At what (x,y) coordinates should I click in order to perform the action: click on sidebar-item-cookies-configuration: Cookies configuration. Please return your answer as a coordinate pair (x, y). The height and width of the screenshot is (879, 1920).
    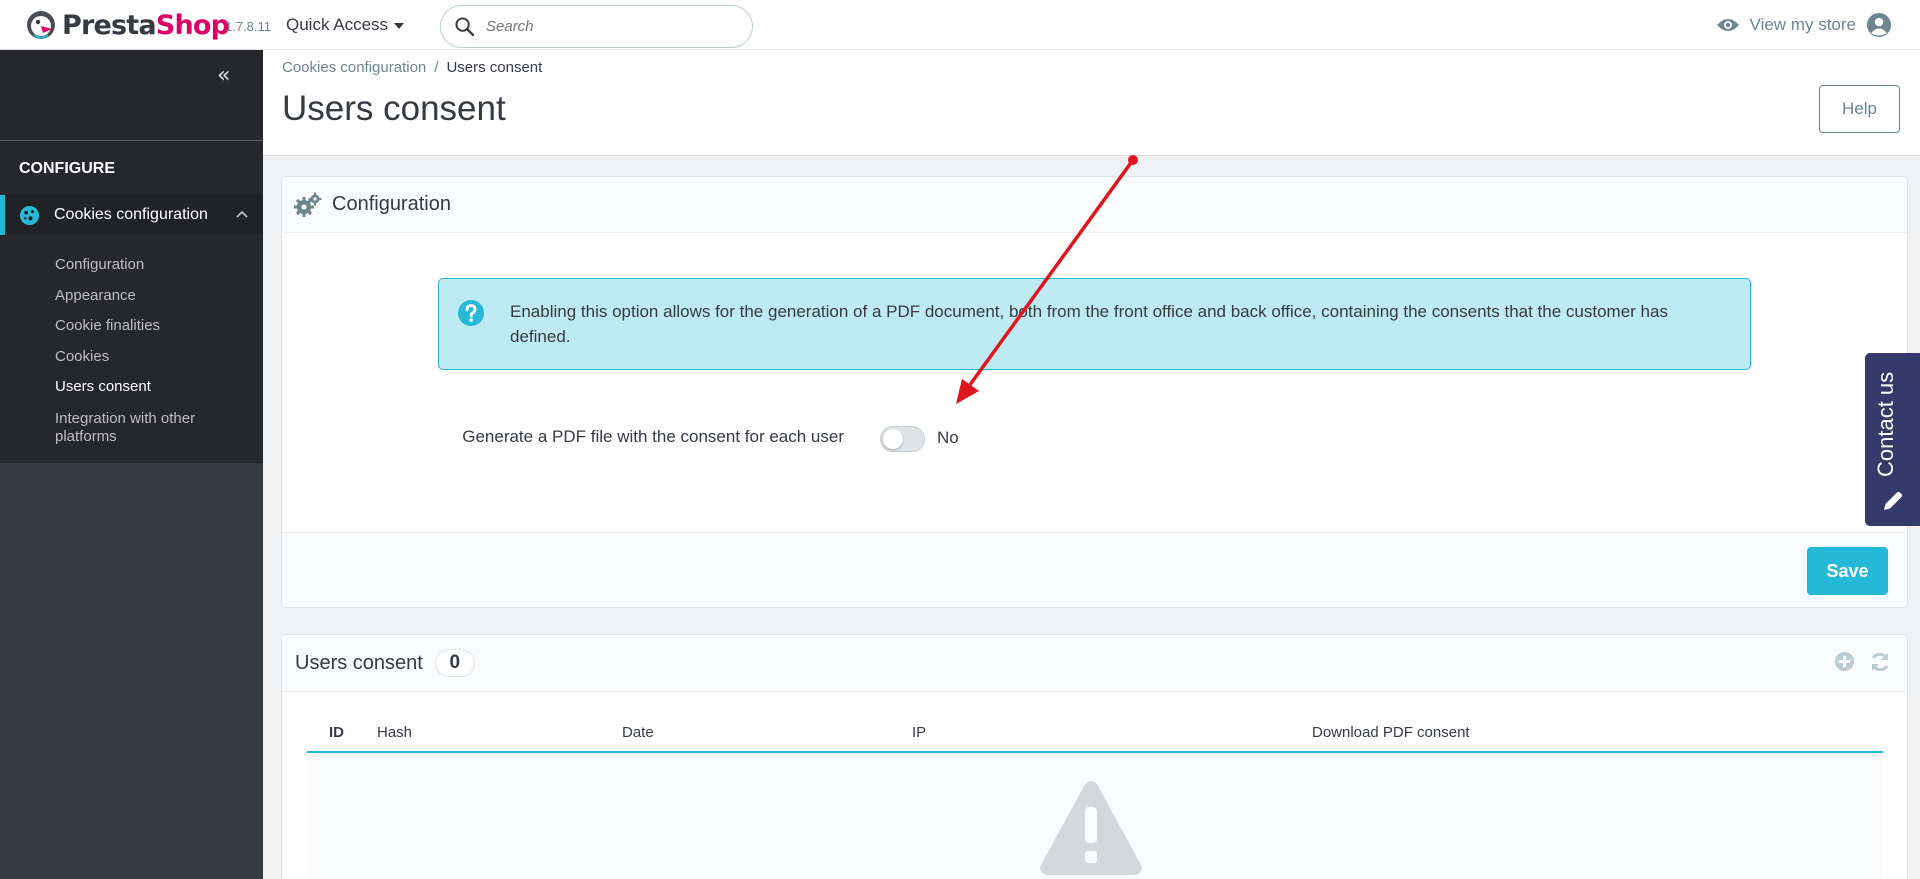
    Looking at the image, I should click on (131, 215).